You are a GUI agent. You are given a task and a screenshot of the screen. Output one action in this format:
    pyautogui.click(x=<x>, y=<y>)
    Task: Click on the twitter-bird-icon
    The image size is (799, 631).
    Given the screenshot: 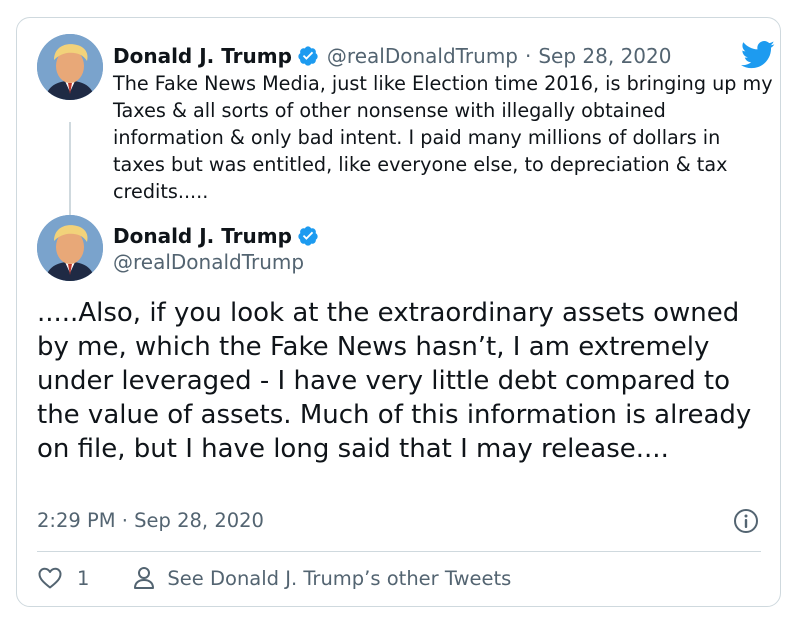 What is the action you would take?
    pyautogui.click(x=758, y=55)
    